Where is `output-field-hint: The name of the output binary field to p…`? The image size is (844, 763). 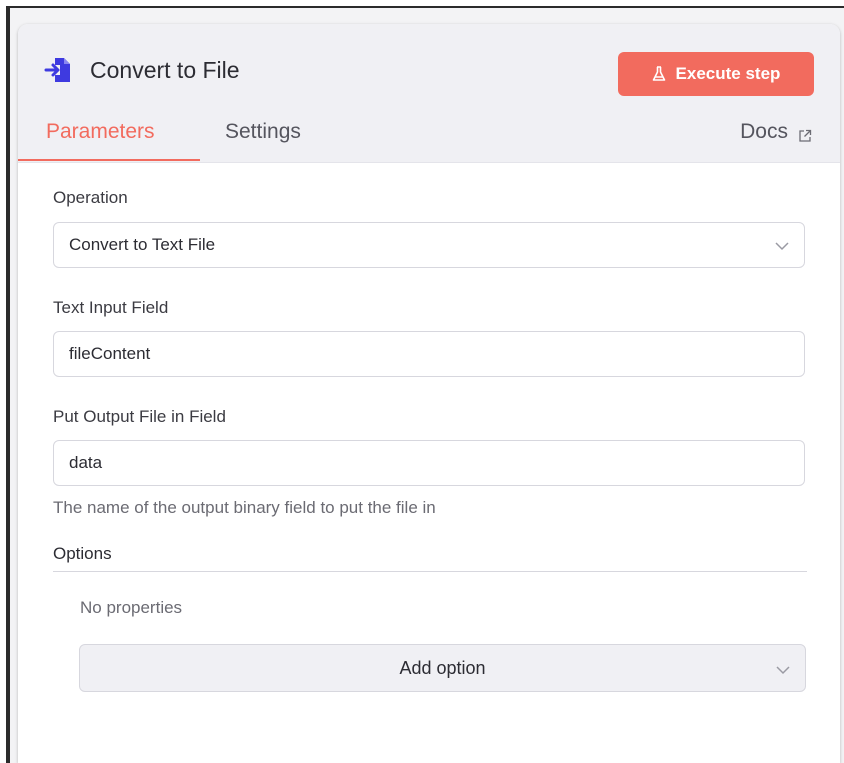 output-field-hint: The name of the output binary field to p… is located at coordinates (244, 507).